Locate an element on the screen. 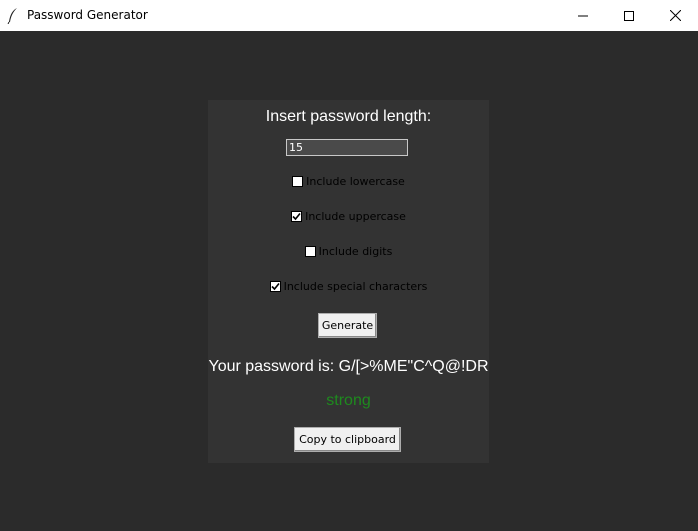 The width and height of the screenshot is (698, 531). minimize-icon is located at coordinates (583, 15).